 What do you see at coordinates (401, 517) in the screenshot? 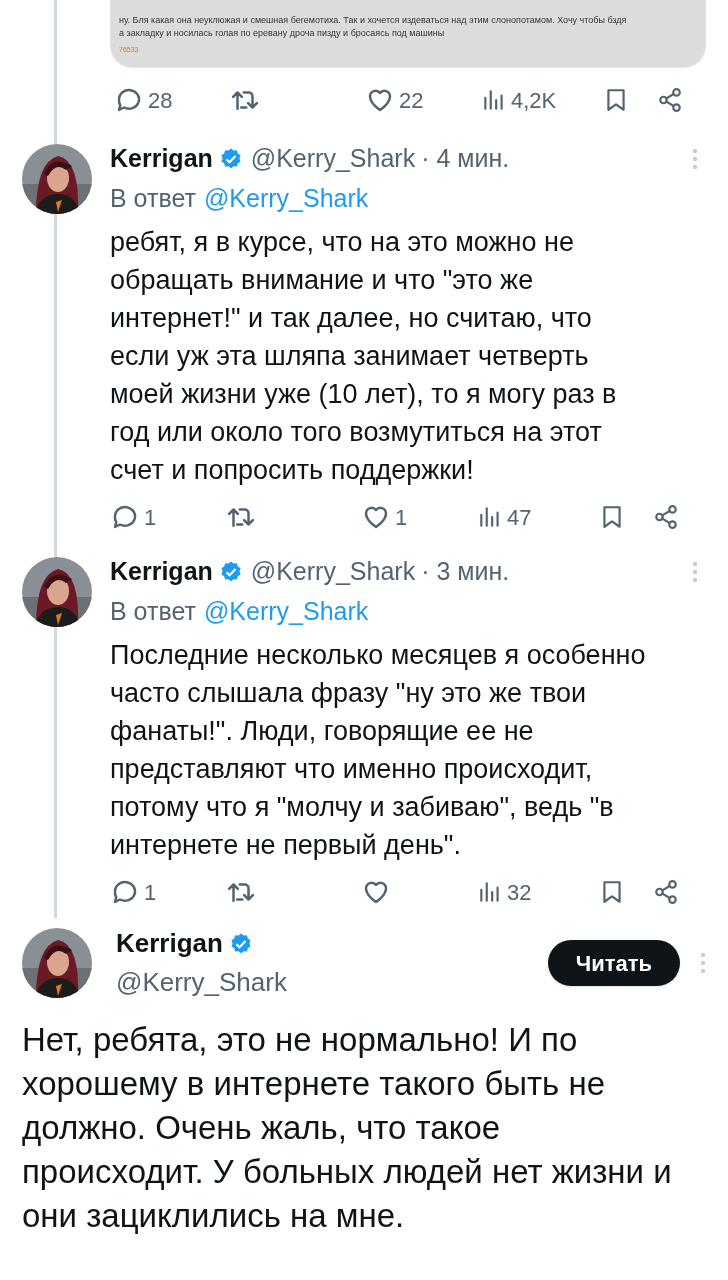
I see `like-count: 1` at bounding box center [401, 517].